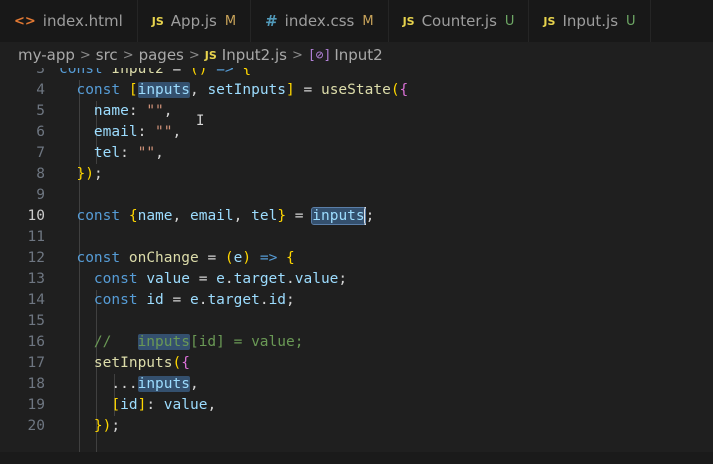 This screenshot has width=713, height=464. I want to click on breadcrumb-item-file: Input2.js, so click(254, 55).